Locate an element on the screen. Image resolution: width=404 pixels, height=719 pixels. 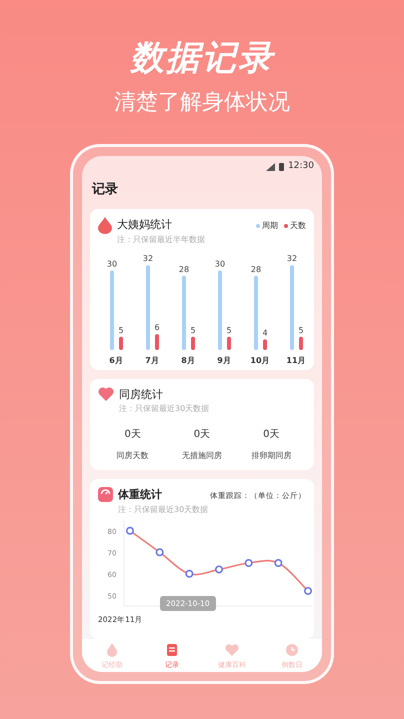
stat-label: 排卵期同房 is located at coordinates (271, 456).